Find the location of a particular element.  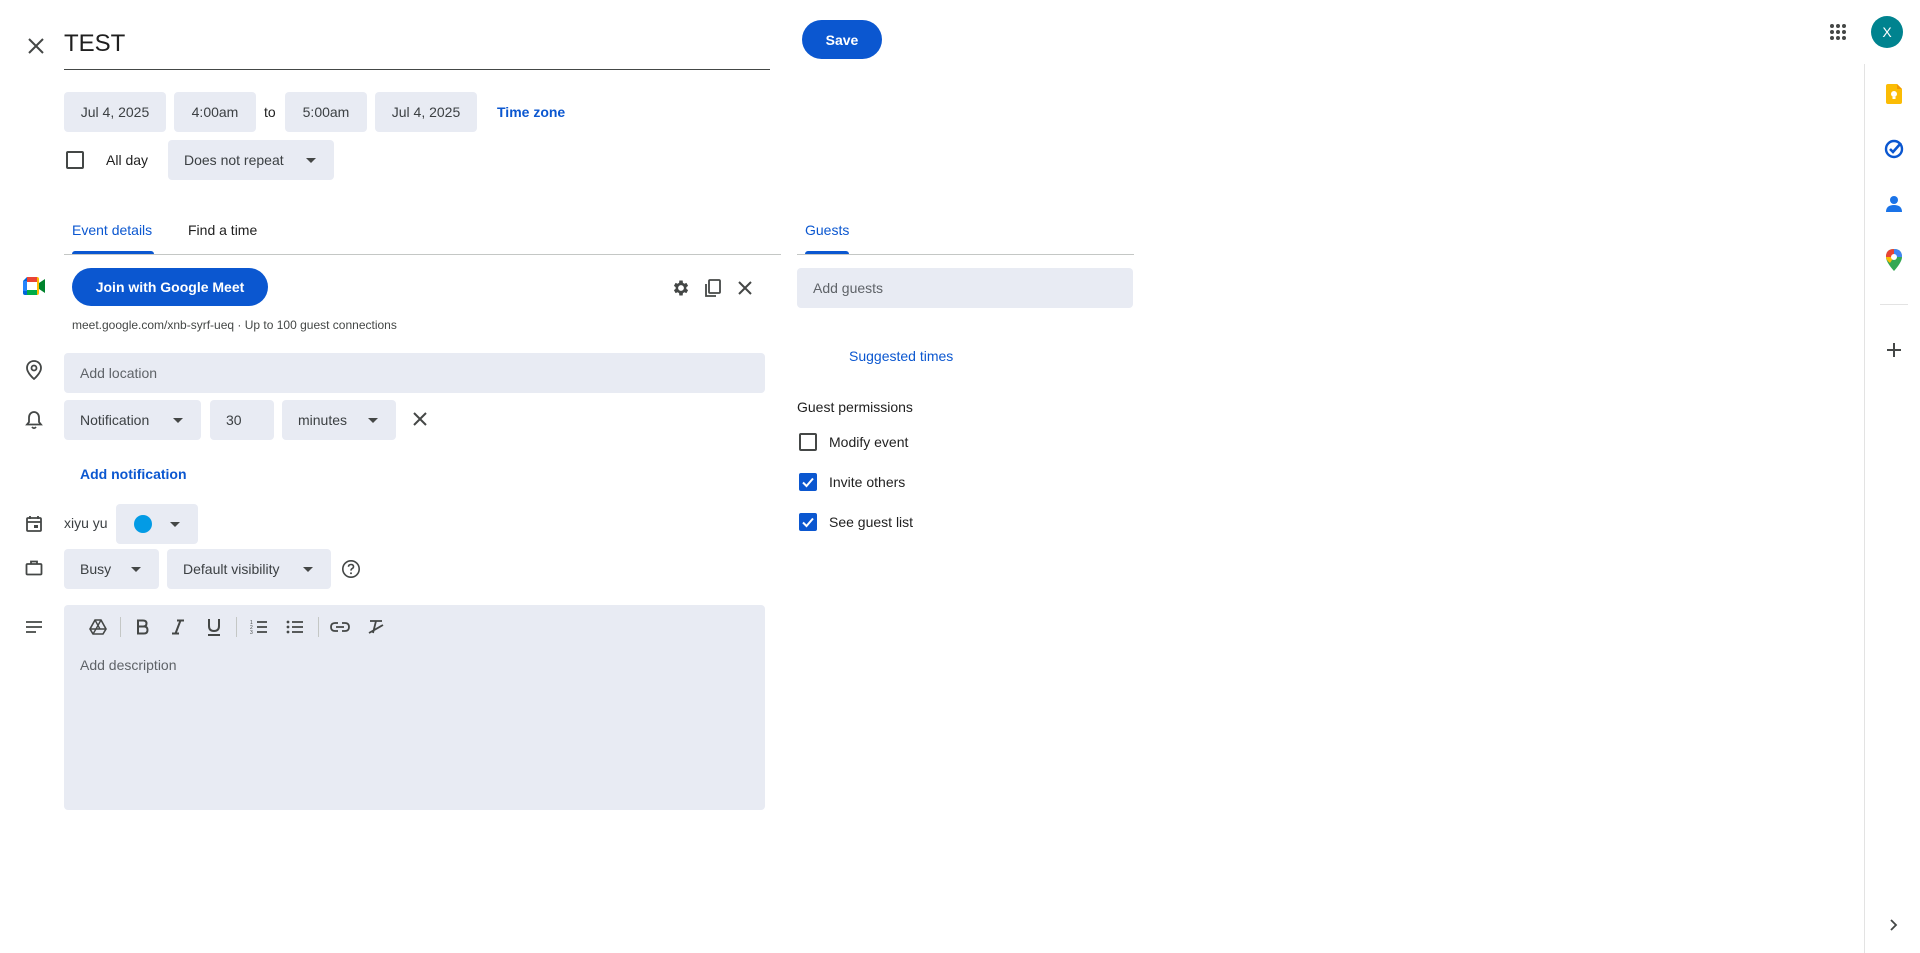

notification-type-dropdown: Notification is located at coordinates (132, 420).